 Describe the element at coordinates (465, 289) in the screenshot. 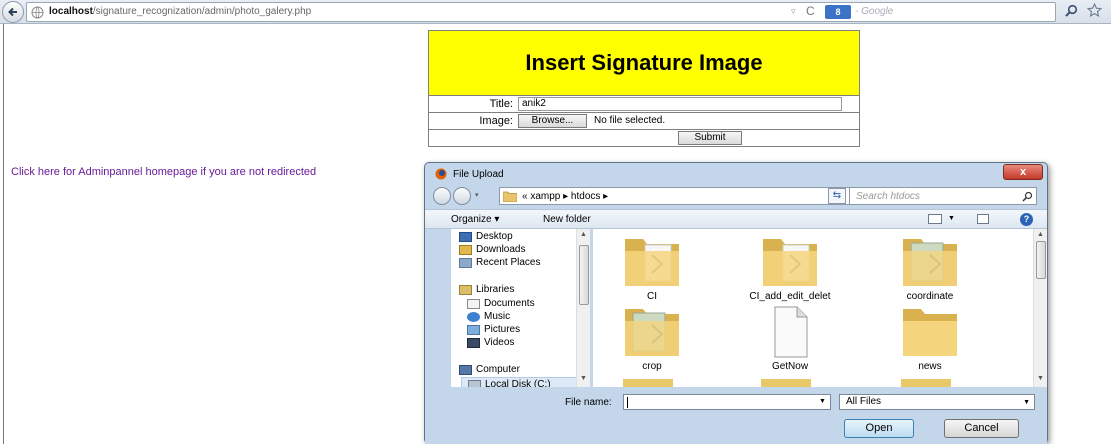

I see `libraries-icon` at that location.